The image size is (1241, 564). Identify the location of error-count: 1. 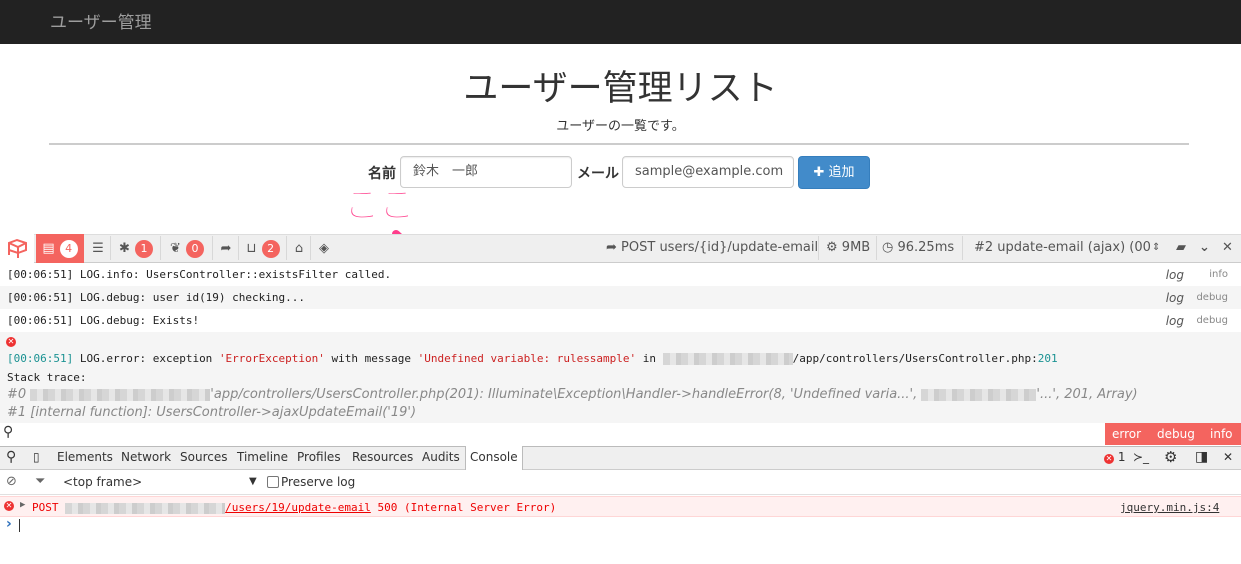
(1121, 457).